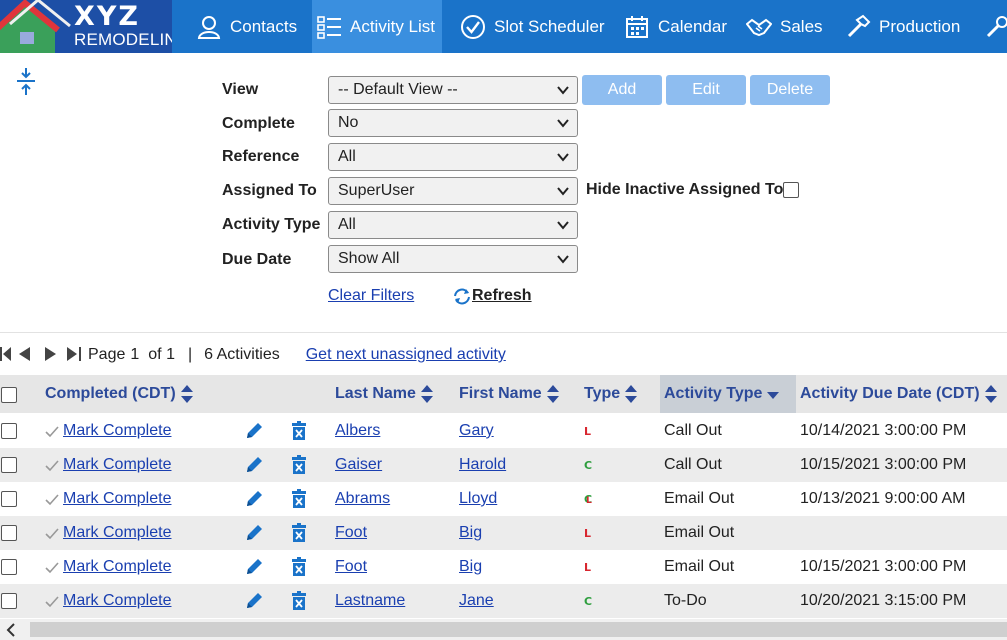  What do you see at coordinates (791, 190) in the screenshot?
I see `hide-inactive-checkbox` at bounding box center [791, 190].